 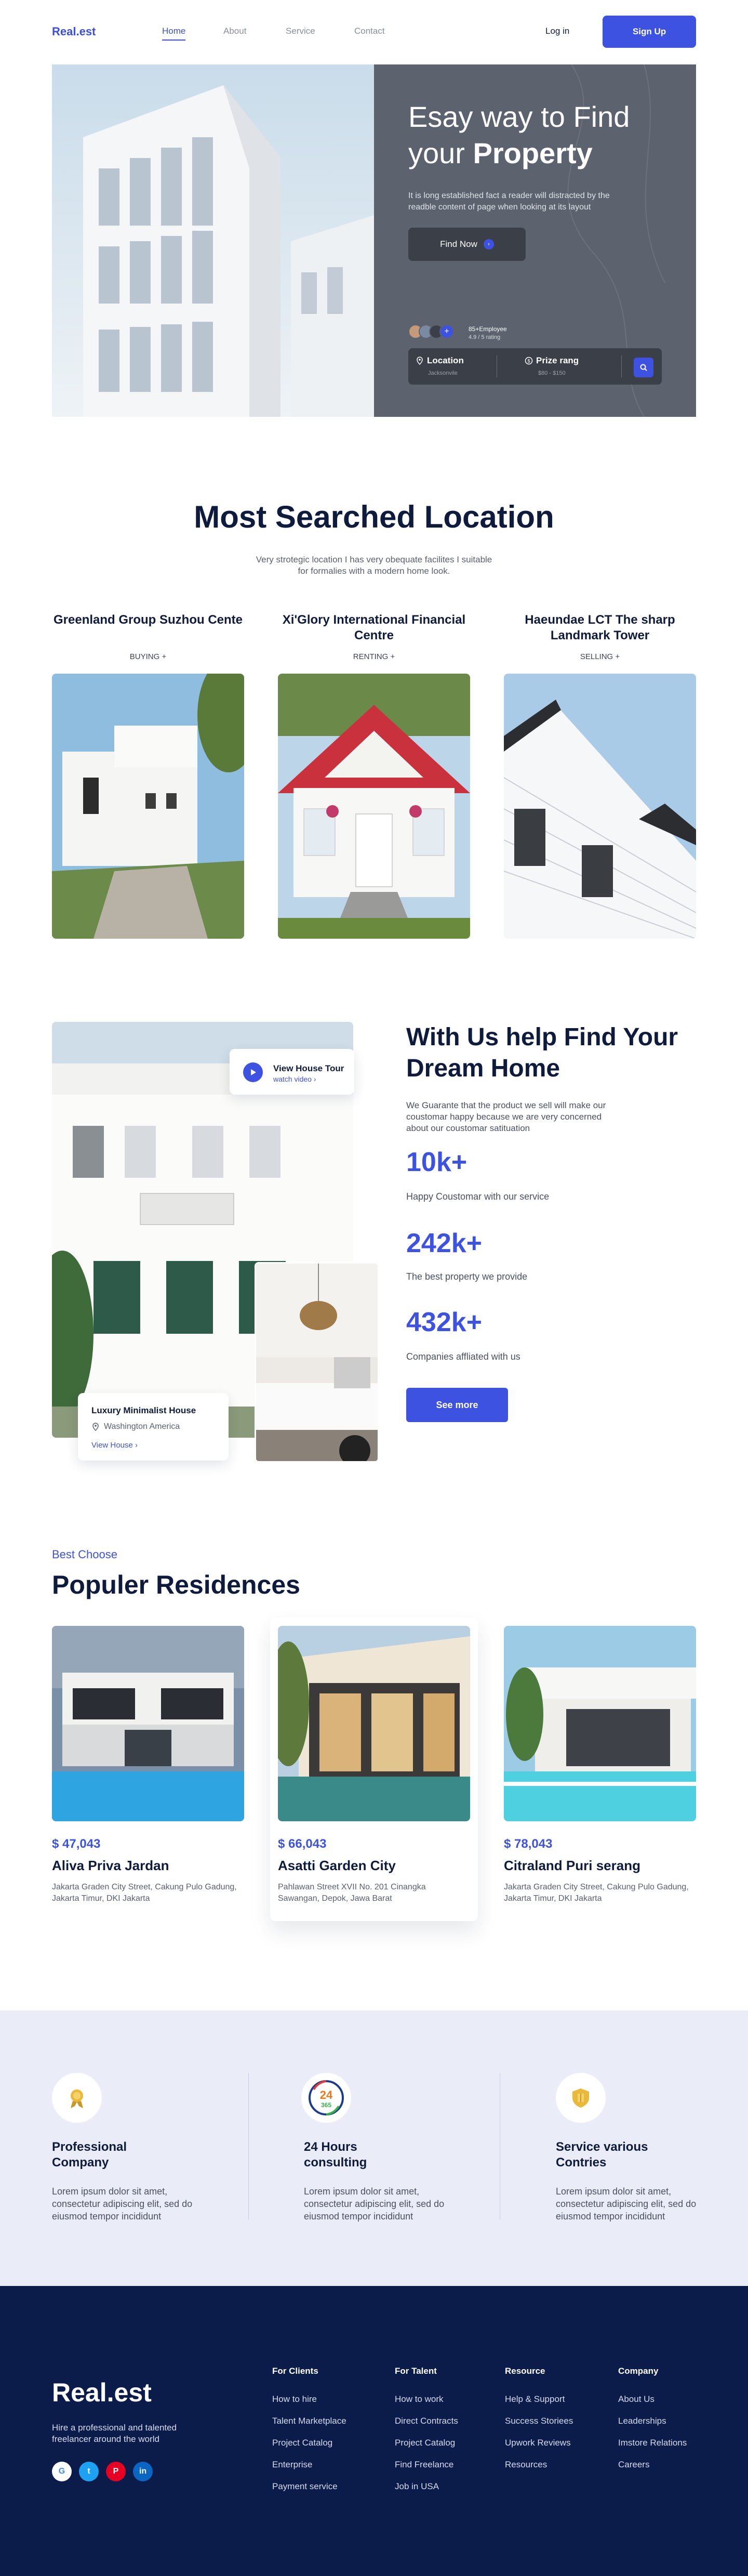 I want to click on stat-number-2: 242k+, so click(x=444, y=1243).